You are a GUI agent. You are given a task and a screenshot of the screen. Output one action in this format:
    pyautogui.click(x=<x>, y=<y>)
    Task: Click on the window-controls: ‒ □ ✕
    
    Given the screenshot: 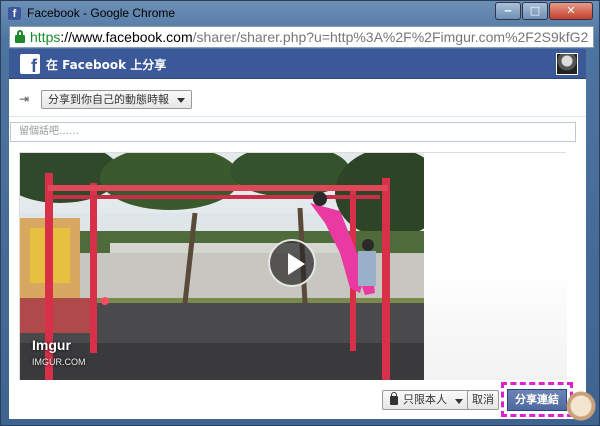 What is the action you would take?
    pyautogui.click(x=543, y=11)
    